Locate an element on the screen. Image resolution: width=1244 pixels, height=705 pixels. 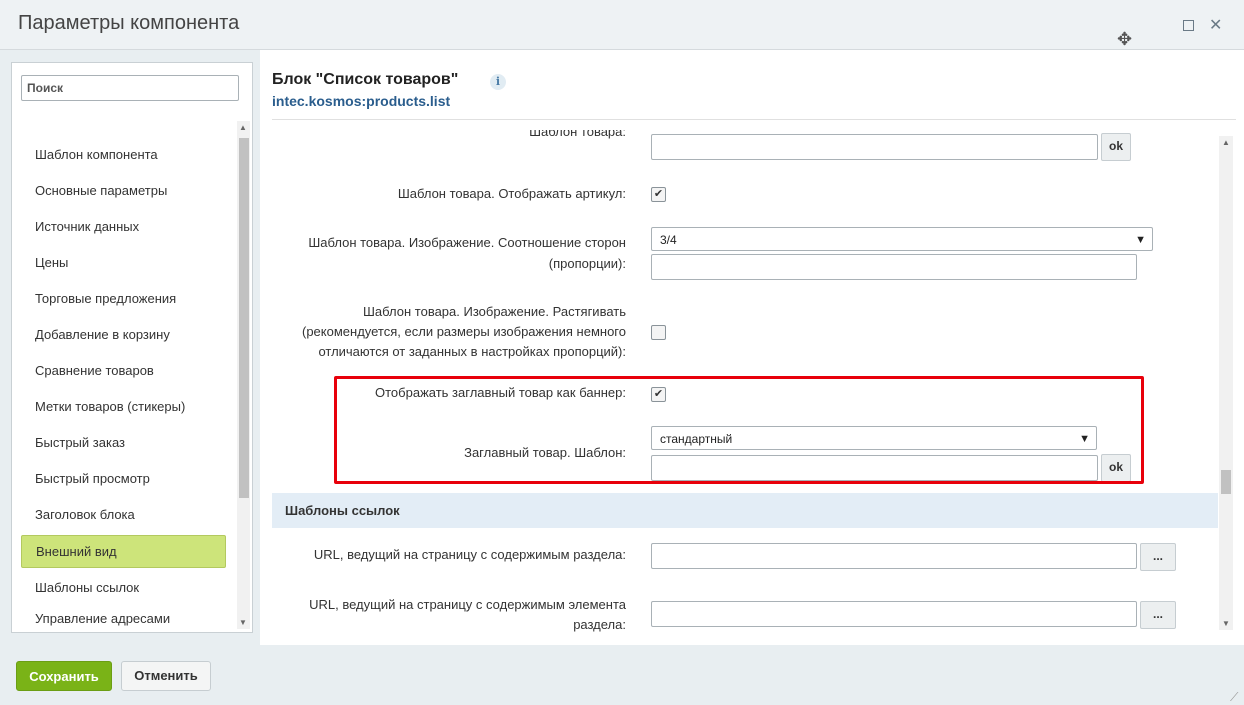
sidebar-scrollbar: ▲ ▼ is located at coordinates (243, 375).